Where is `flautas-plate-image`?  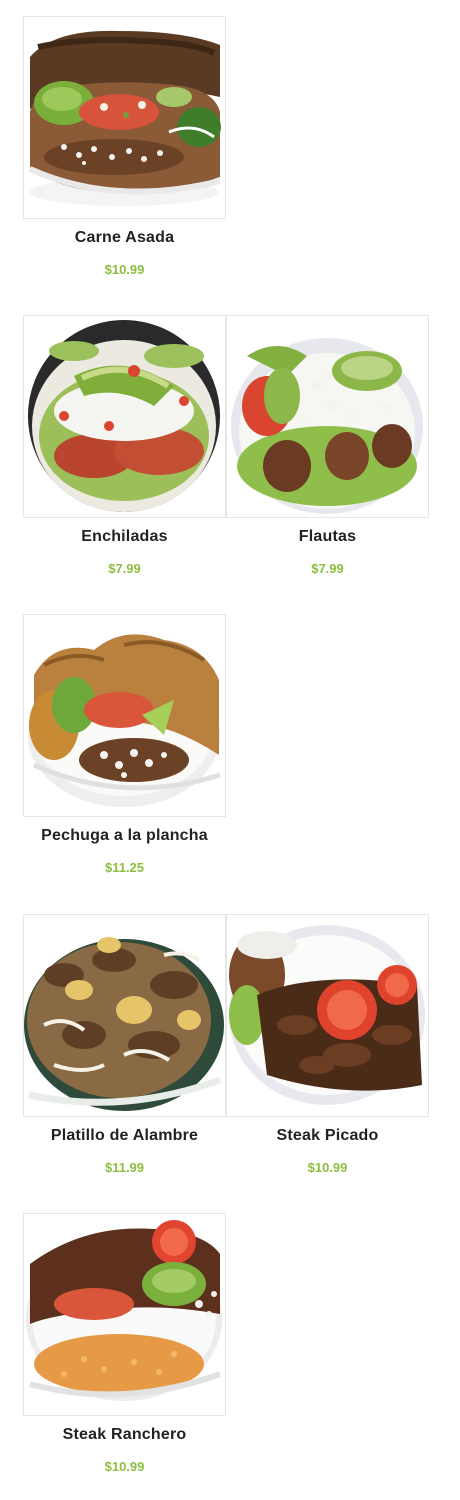
flautas-plate-image is located at coordinates (327, 426).